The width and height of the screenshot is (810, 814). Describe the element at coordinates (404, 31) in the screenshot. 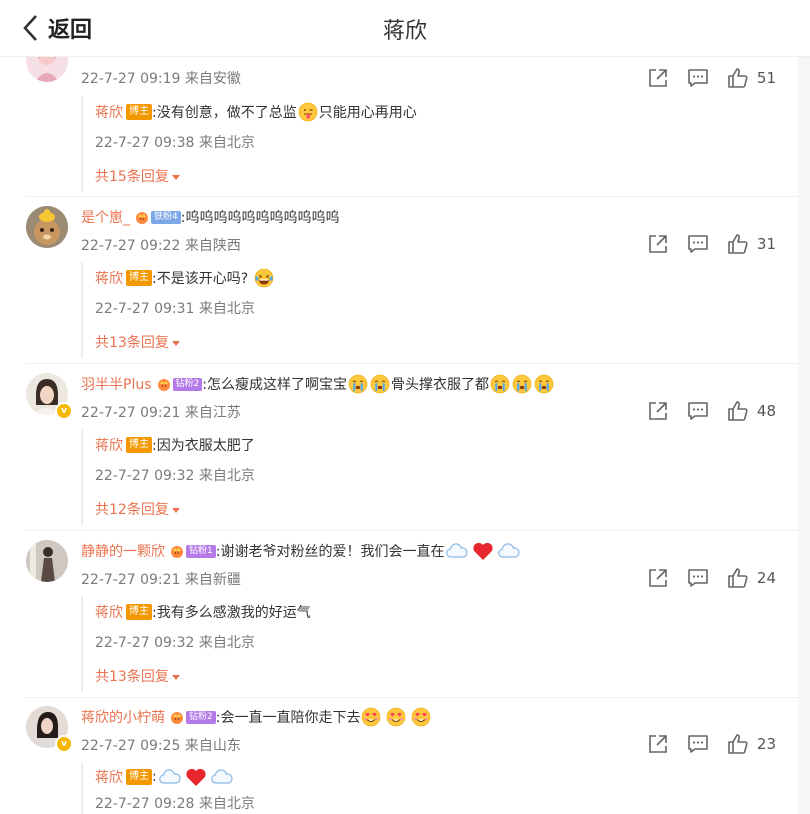

I see `page-title: 蒋欣` at that location.